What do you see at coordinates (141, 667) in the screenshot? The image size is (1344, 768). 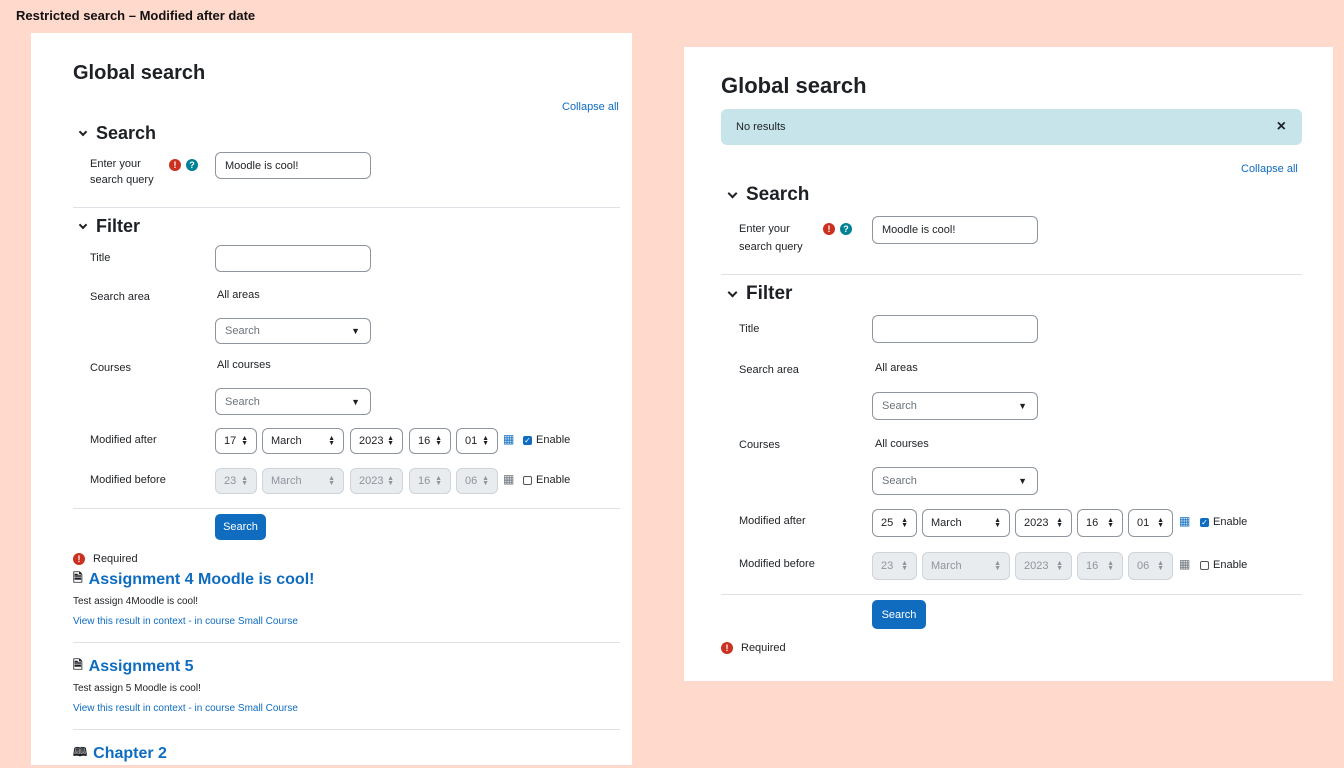 I see `result-title-text: Assignment 5` at bounding box center [141, 667].